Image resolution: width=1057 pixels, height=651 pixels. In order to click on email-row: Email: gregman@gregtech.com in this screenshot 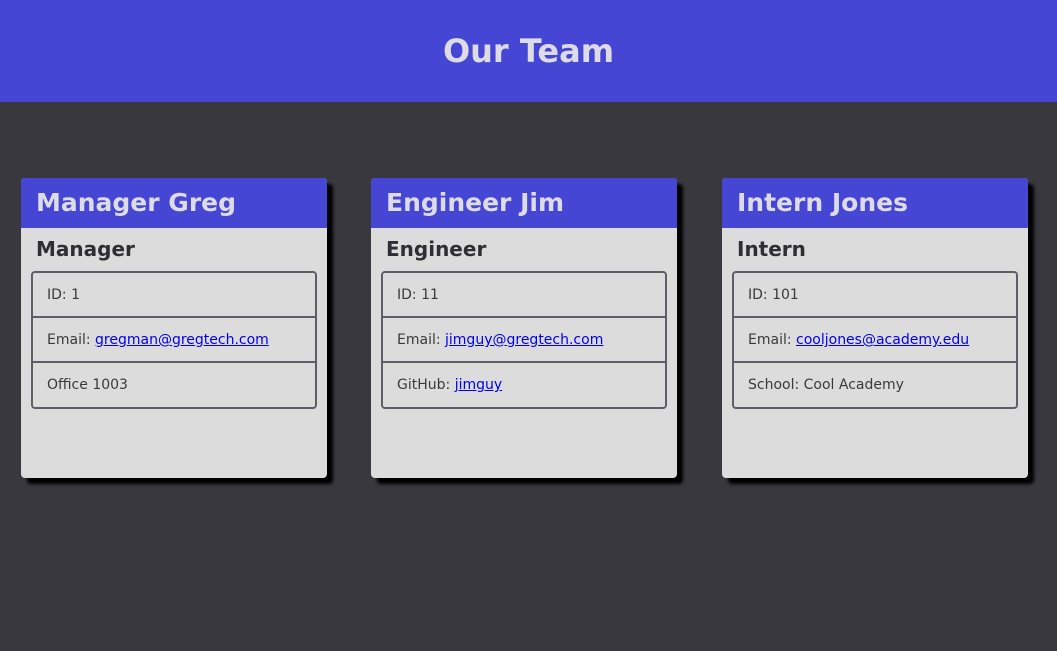, I will do `click(174, 340)`.